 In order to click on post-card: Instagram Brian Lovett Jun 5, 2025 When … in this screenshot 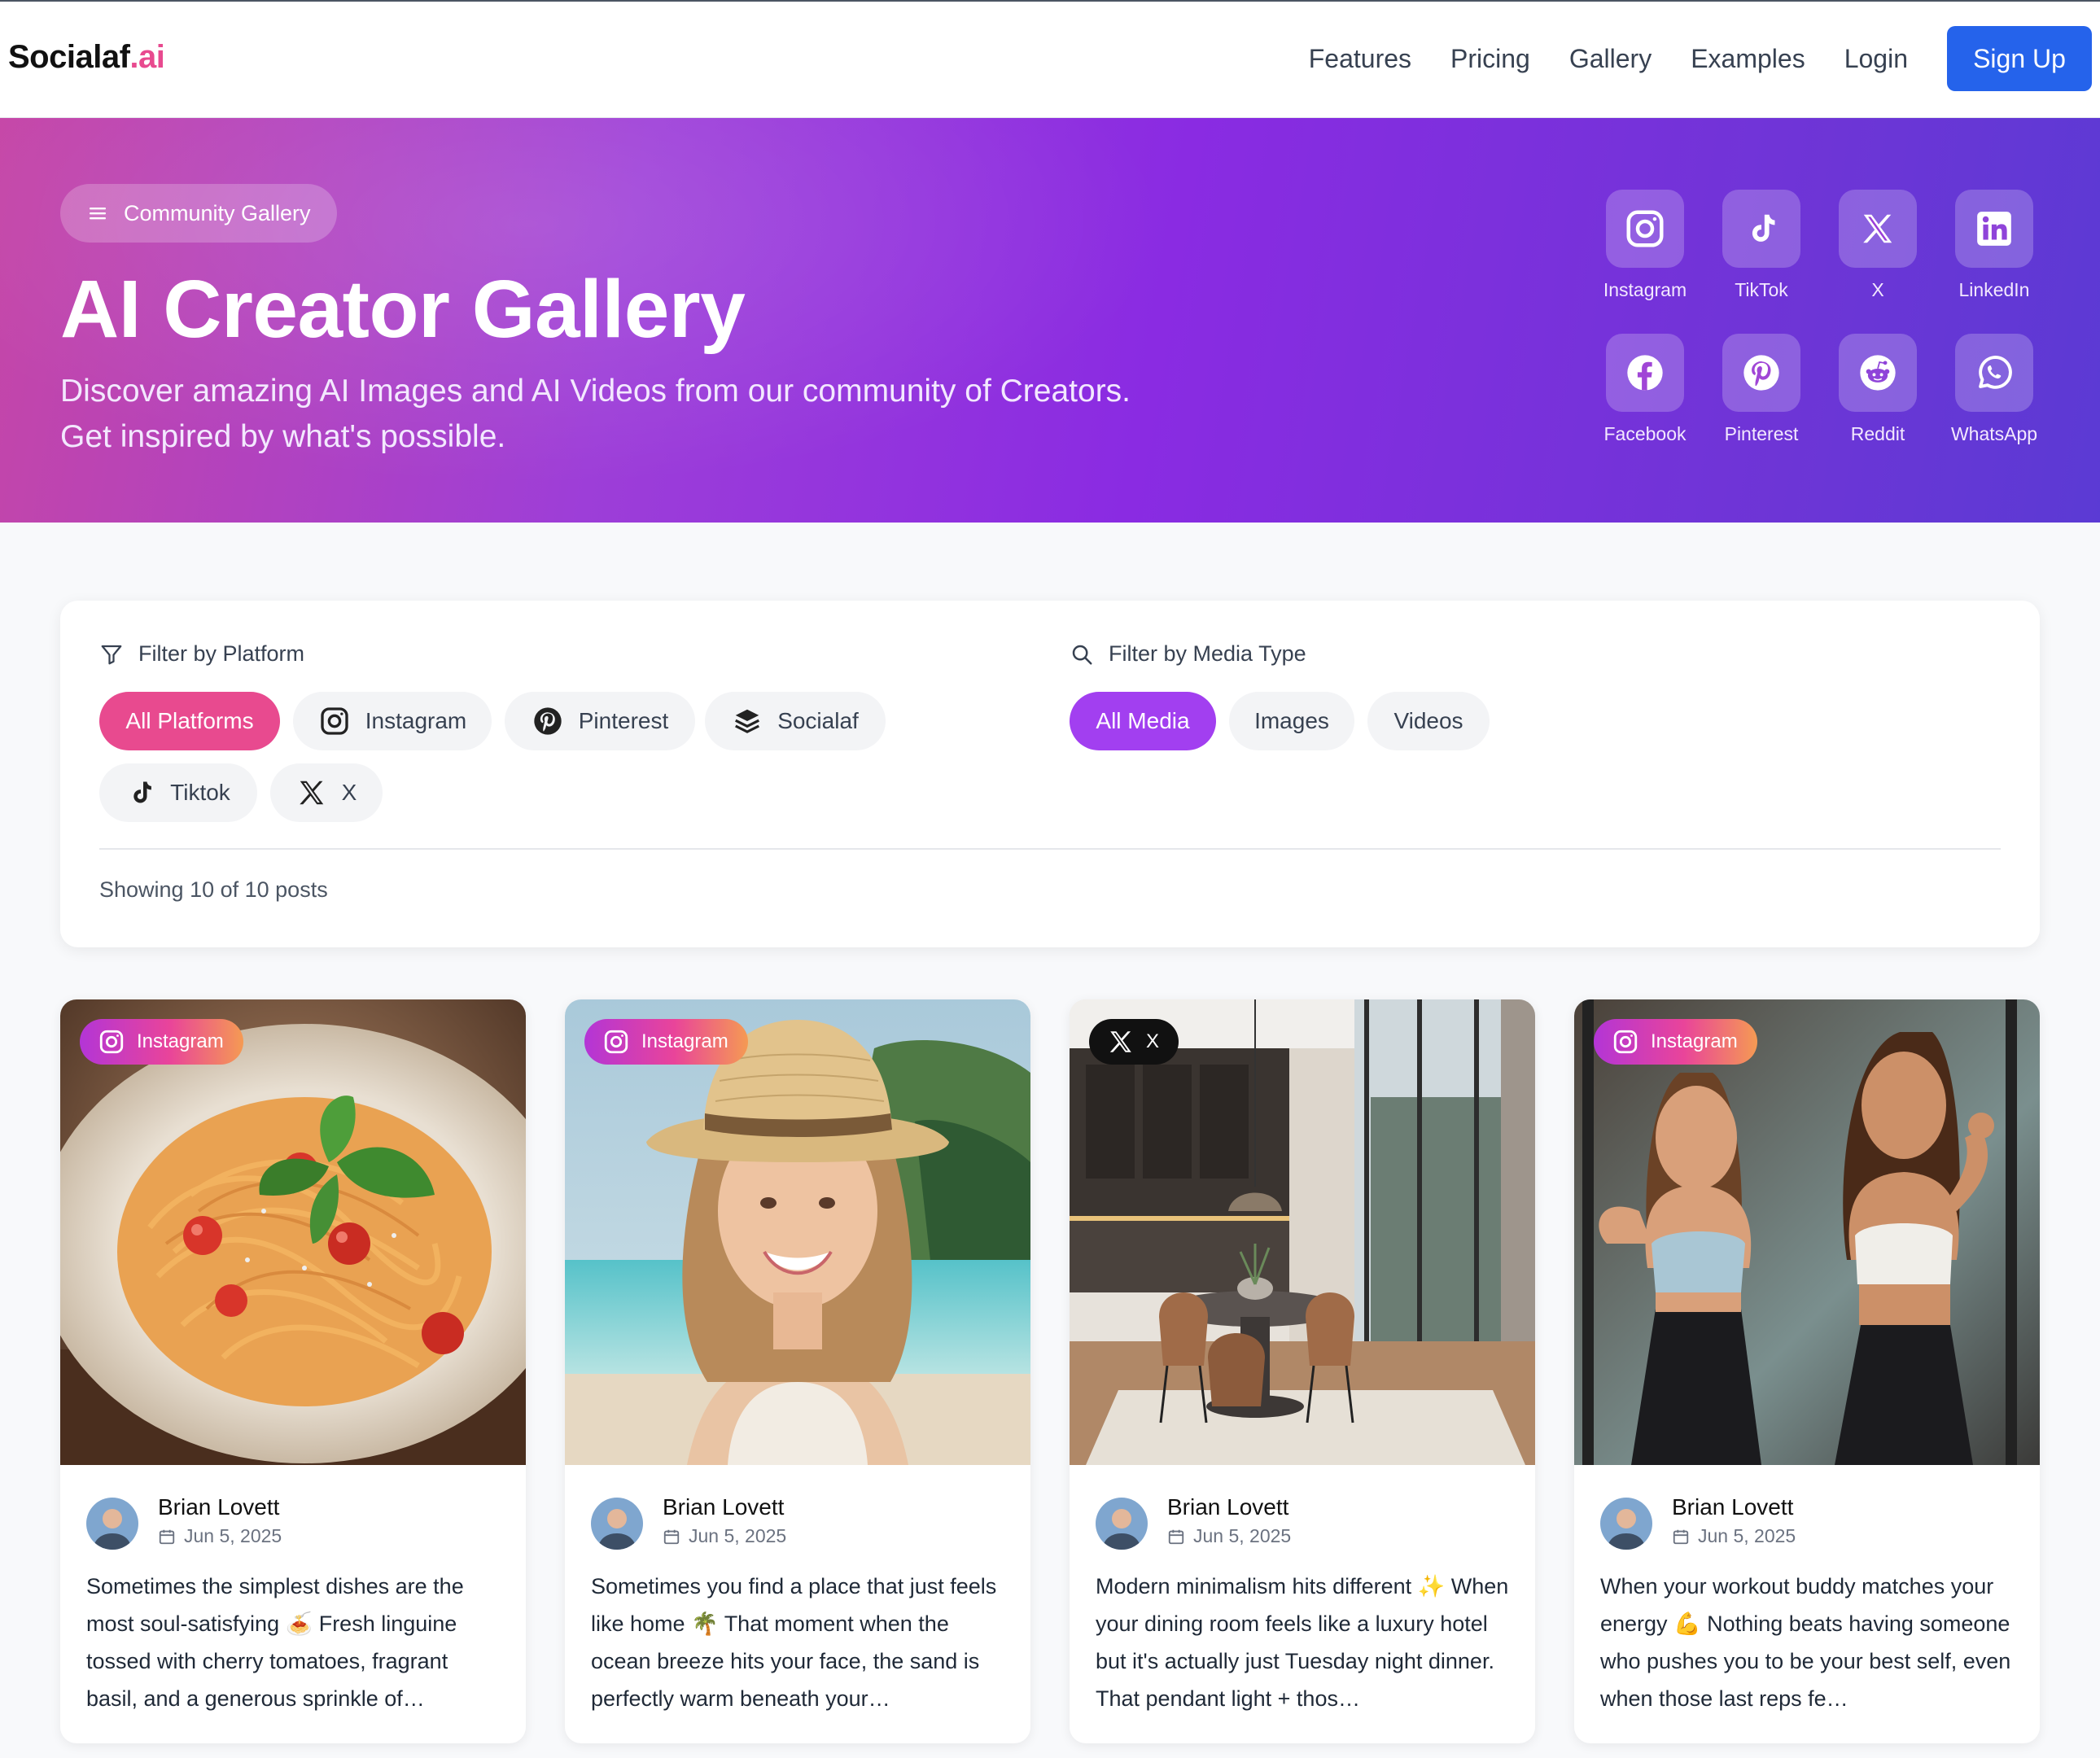, I will do `click(1807, 1371)`.